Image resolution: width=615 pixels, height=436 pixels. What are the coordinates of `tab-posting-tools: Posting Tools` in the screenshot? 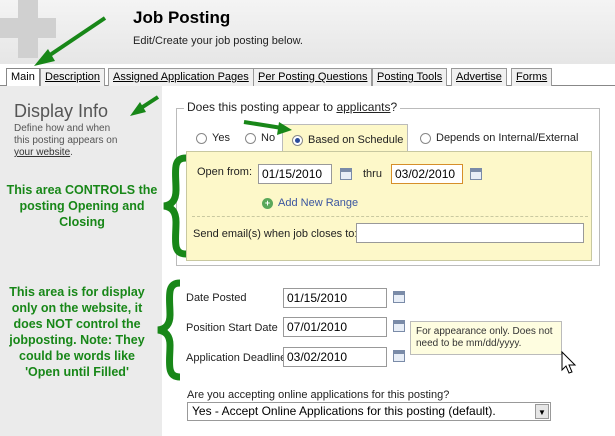 It's located at (410, 77).